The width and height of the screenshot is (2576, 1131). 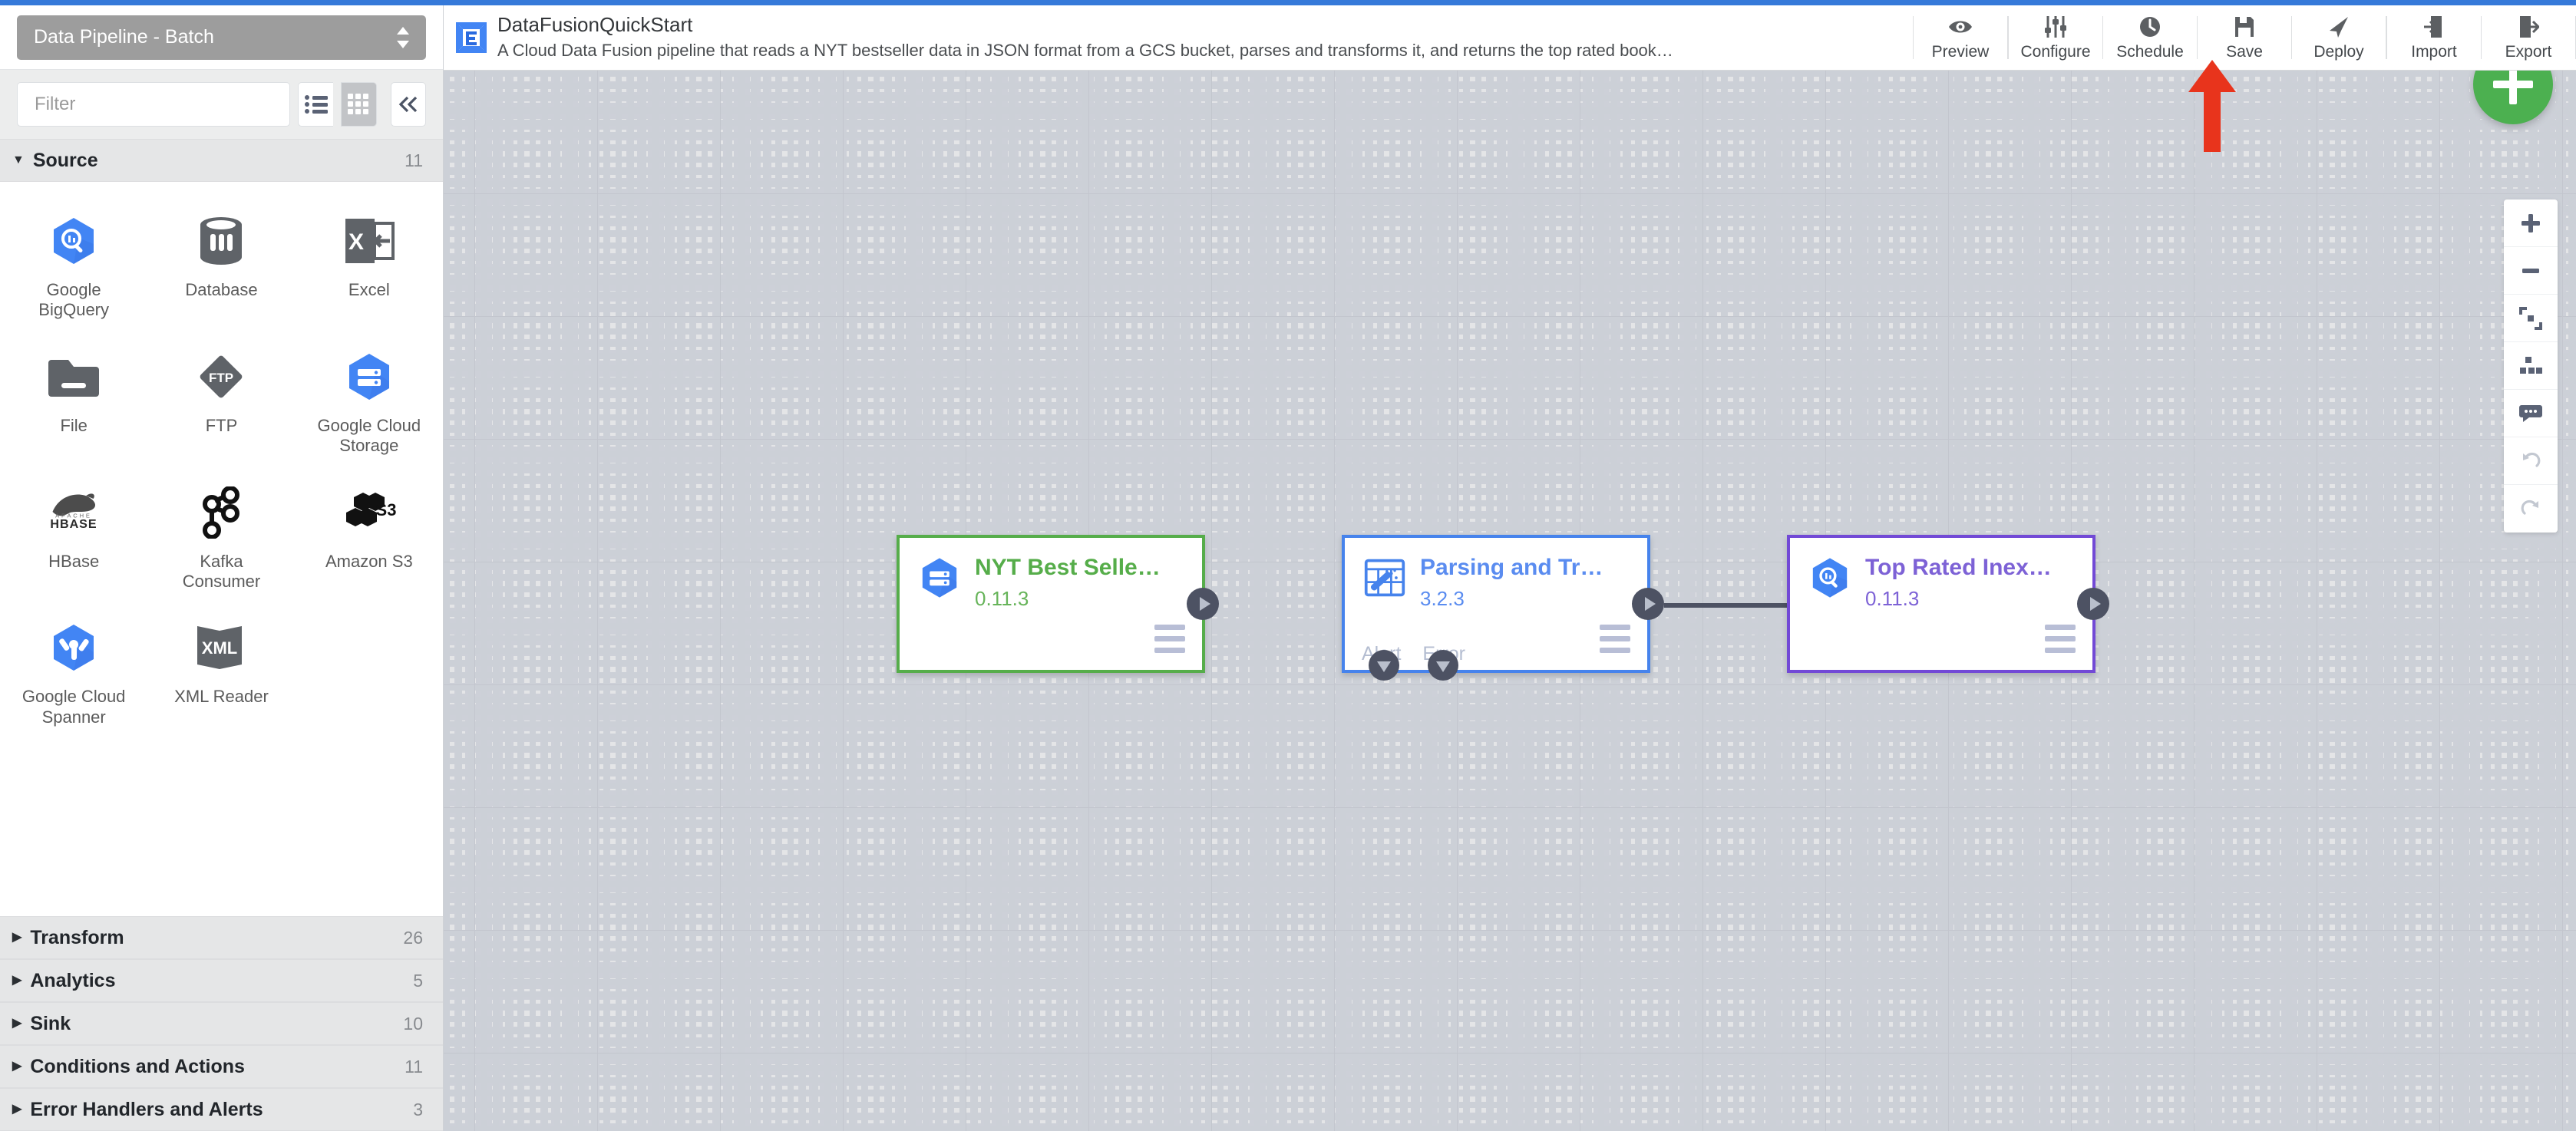 What do you see at coordinates (369, 435) in the screenshot?
I see `plugin-label: Google Cloud Storage` at bounding box center [369, 435].